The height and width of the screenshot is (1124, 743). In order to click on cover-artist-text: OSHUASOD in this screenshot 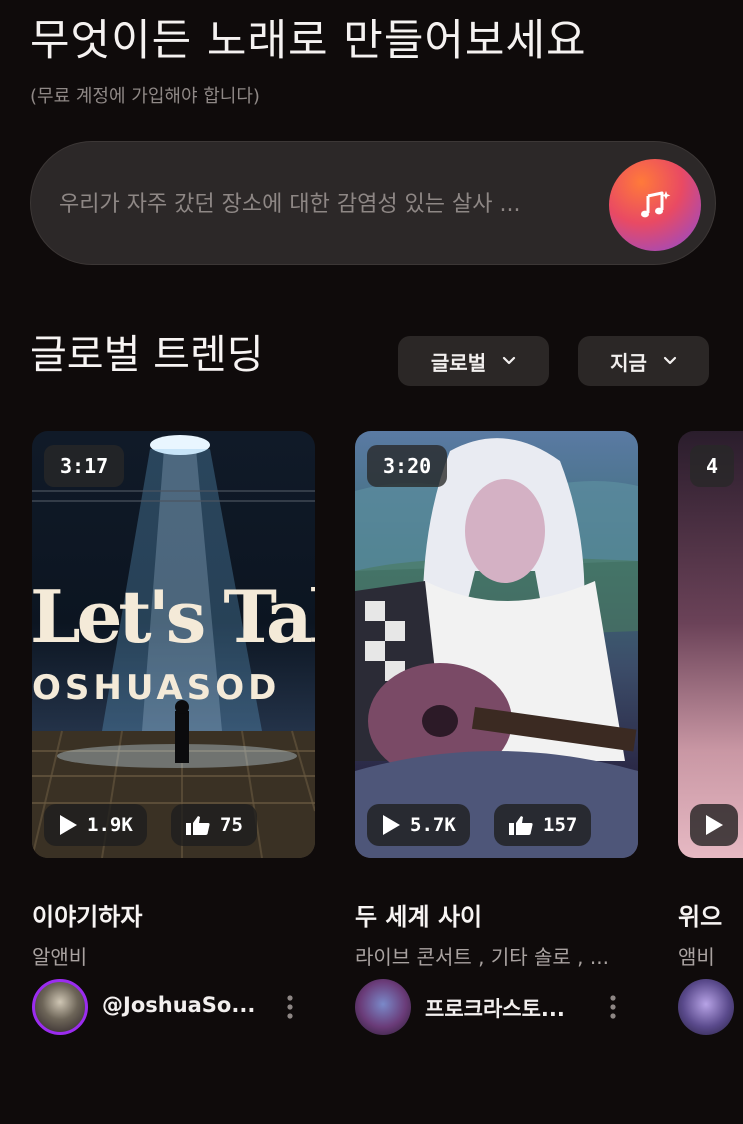, I will do `click(156, 688)`.